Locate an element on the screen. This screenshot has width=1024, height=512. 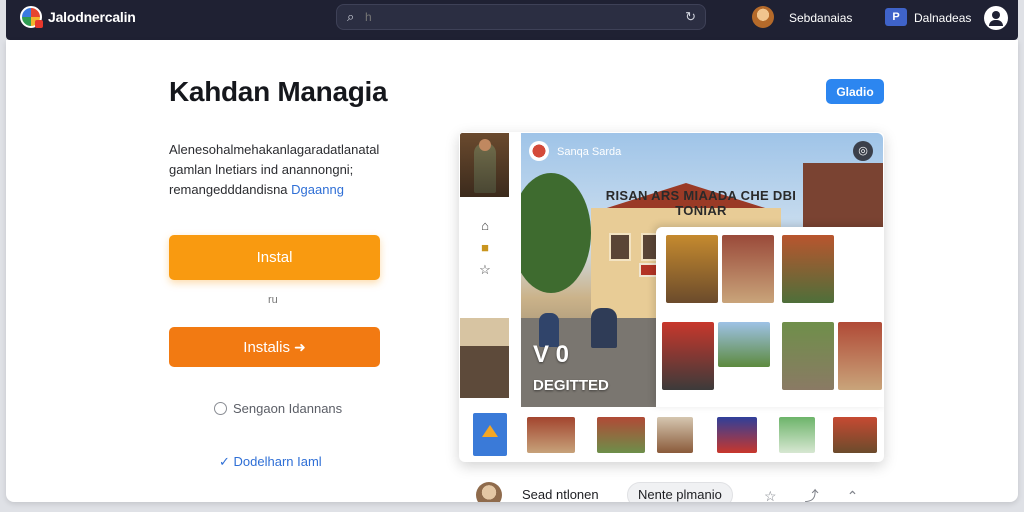
nav-link-secondary: Dalnadeas is located at coordinates (942, 18).